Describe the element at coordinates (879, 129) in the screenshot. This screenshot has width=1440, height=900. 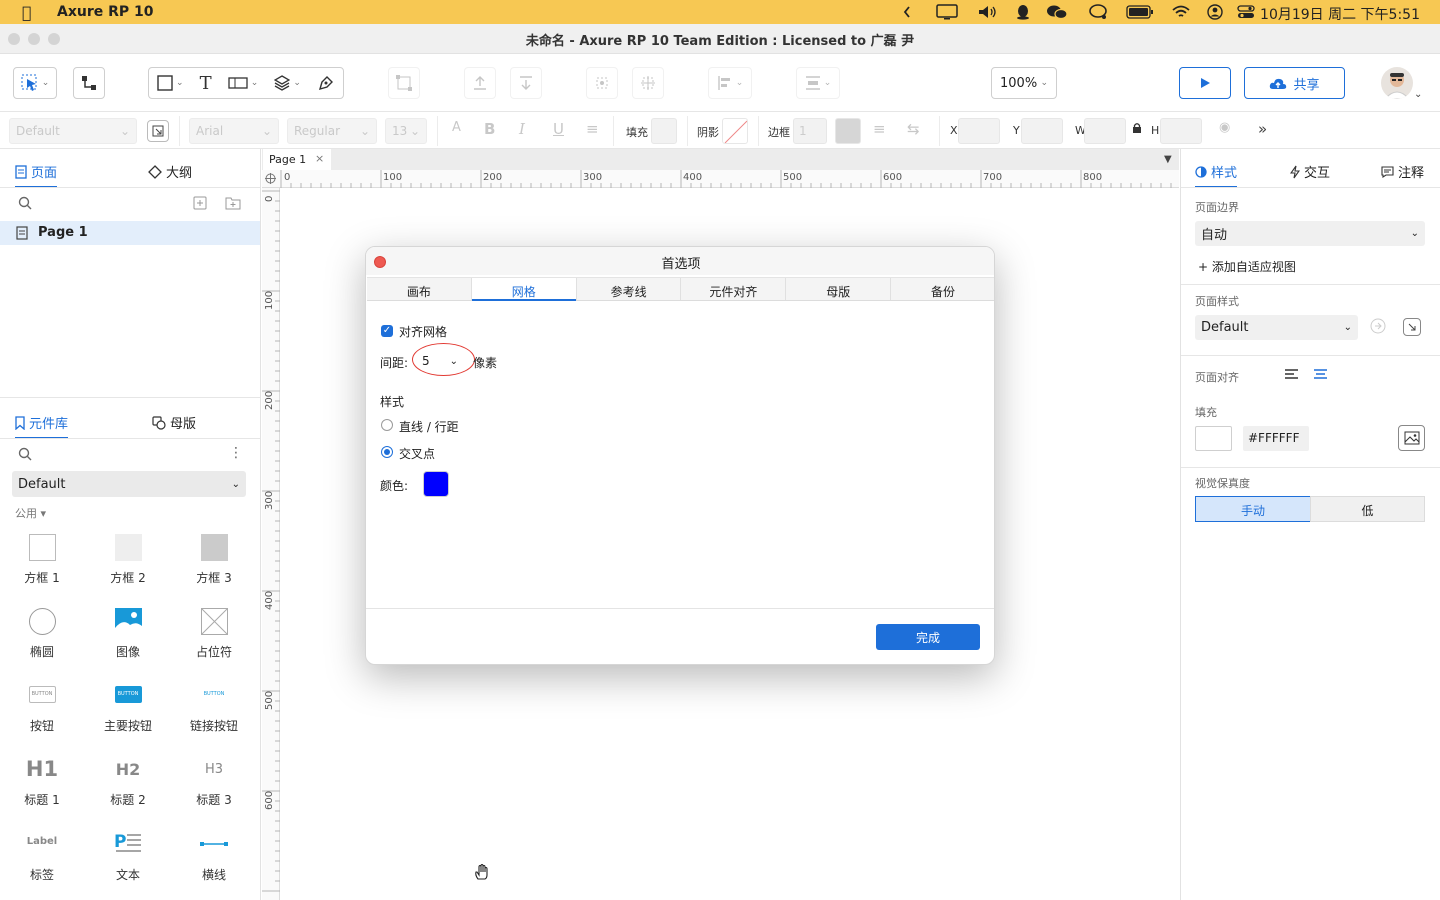
I see `line-style-icon: ≡` at that location.